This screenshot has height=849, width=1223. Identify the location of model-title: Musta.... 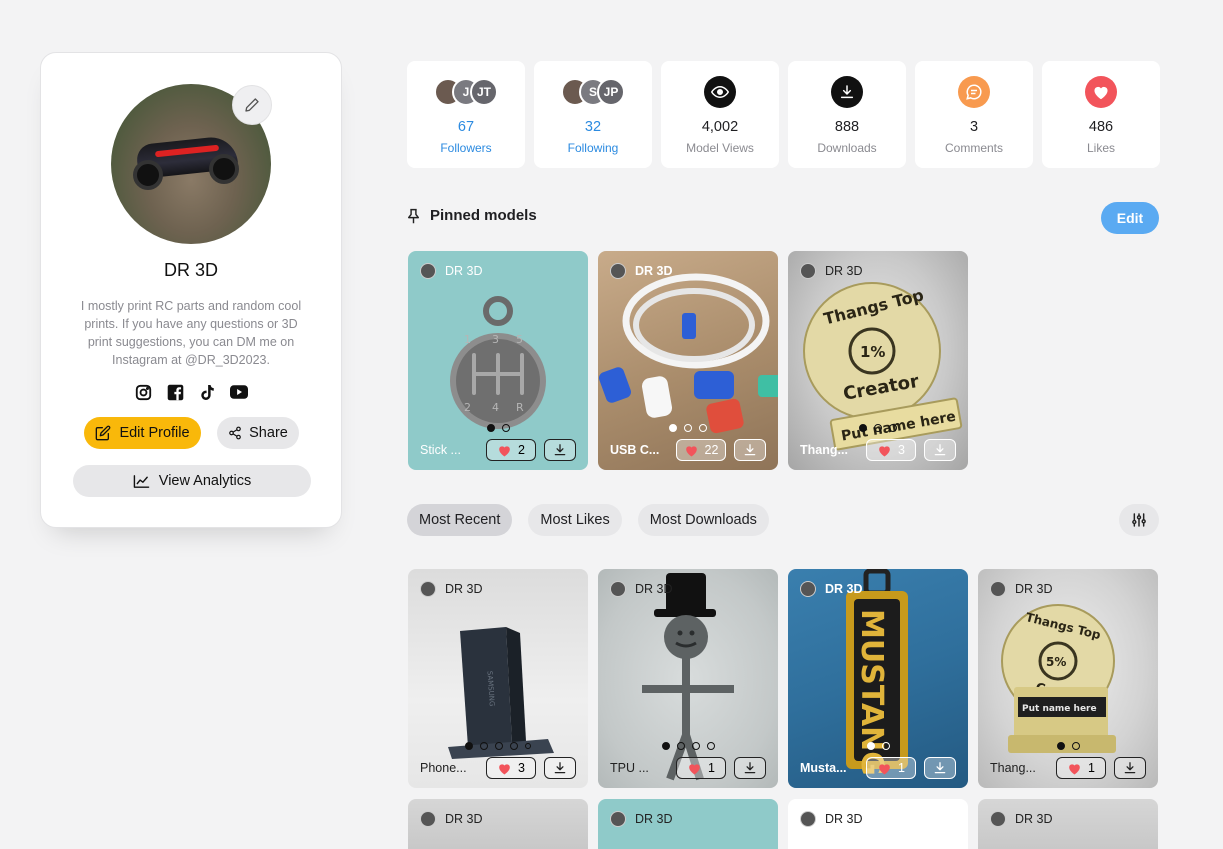
(830, 768).